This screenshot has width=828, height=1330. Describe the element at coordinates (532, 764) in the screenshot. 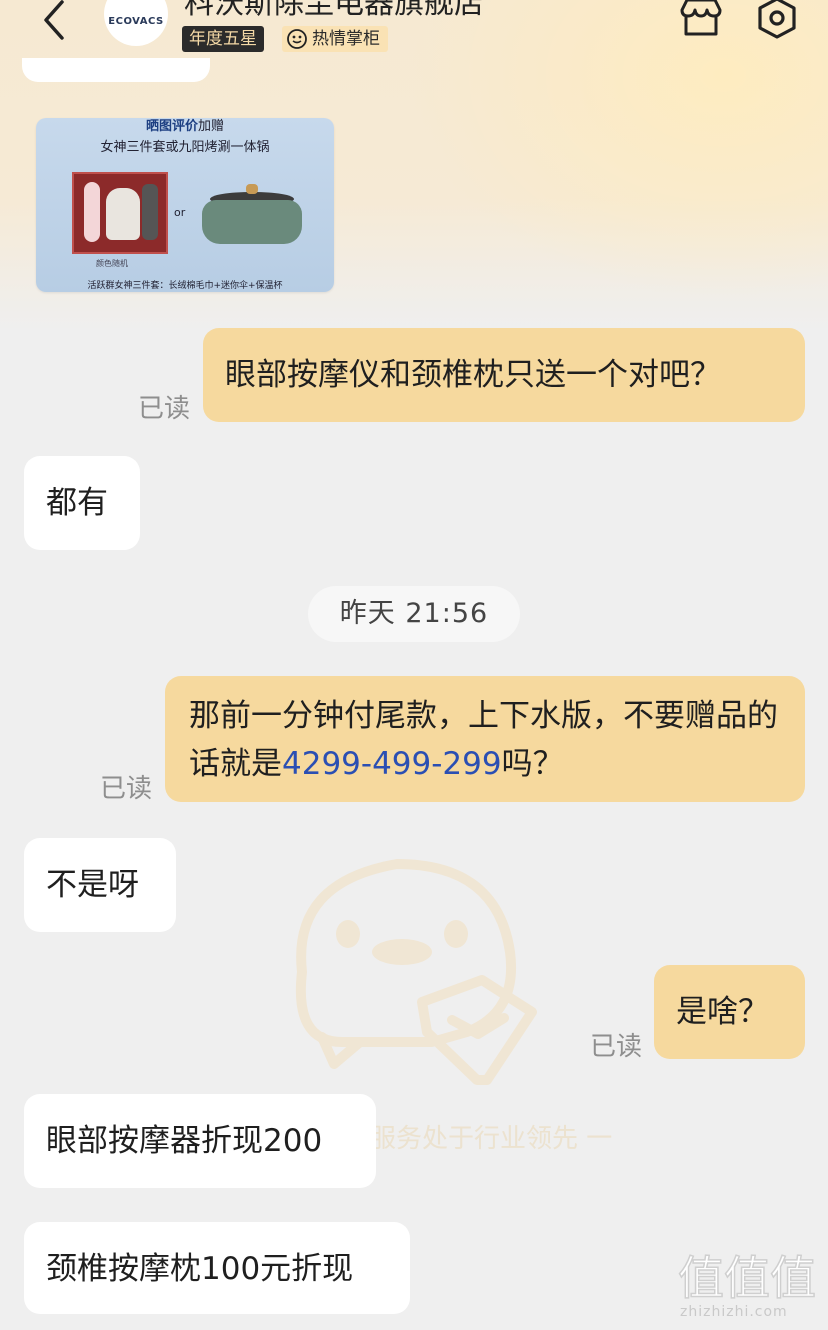

I see `message-text-end: 吗？` at that location.